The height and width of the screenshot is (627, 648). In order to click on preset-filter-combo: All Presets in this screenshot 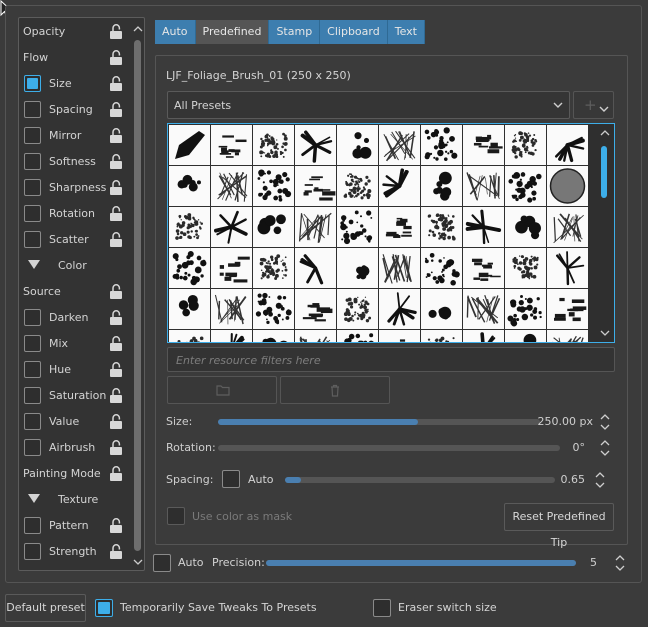, I will do `click(368, 105)`.